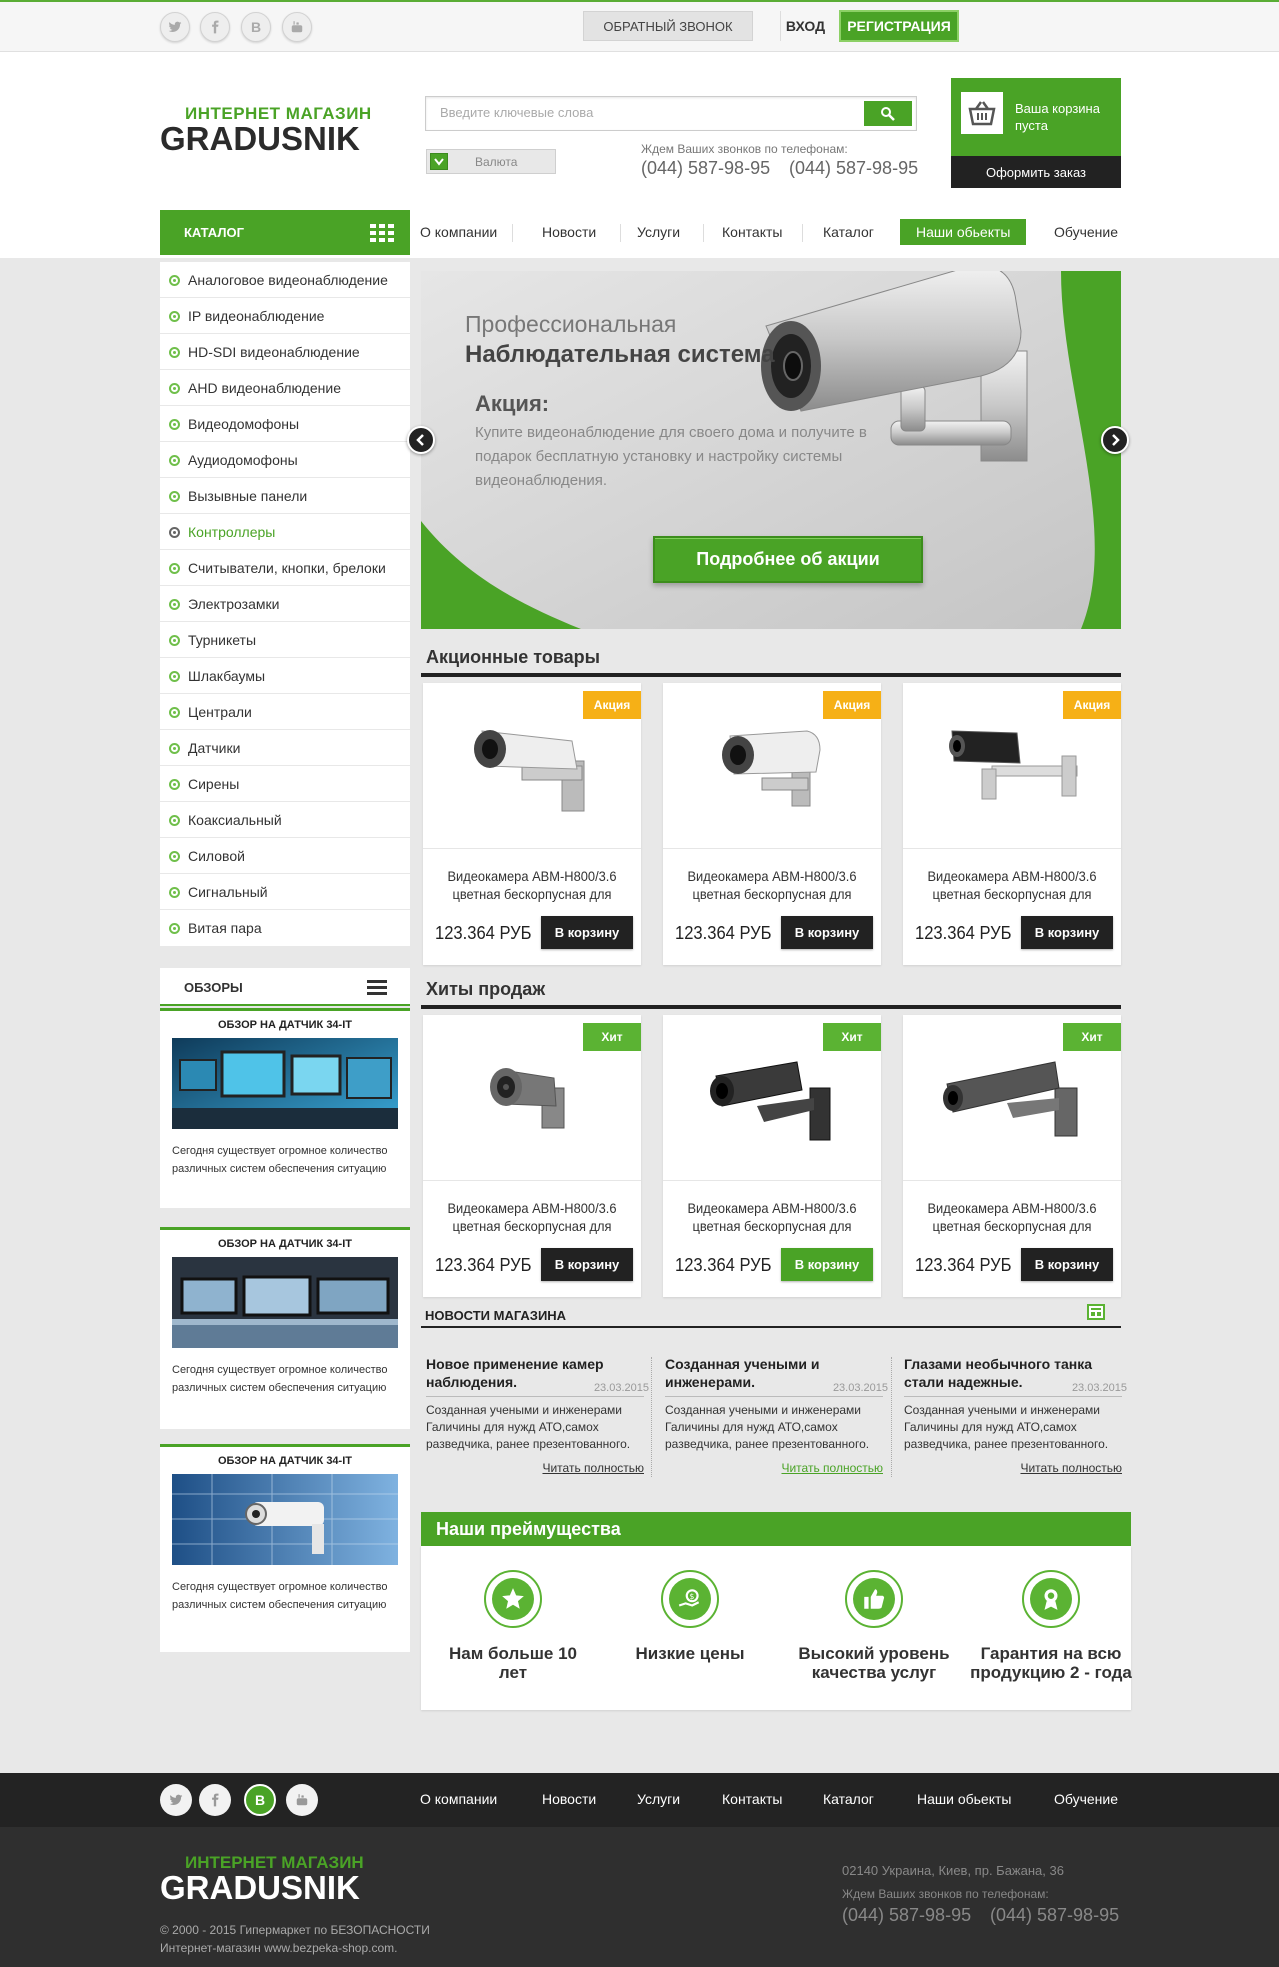 Image resolution: width=1279 pixels, height=1967 pixels. Describe the element at coordinates (260, 139) in the screenshot. I see `logo: GRADUSNIK` at that location.